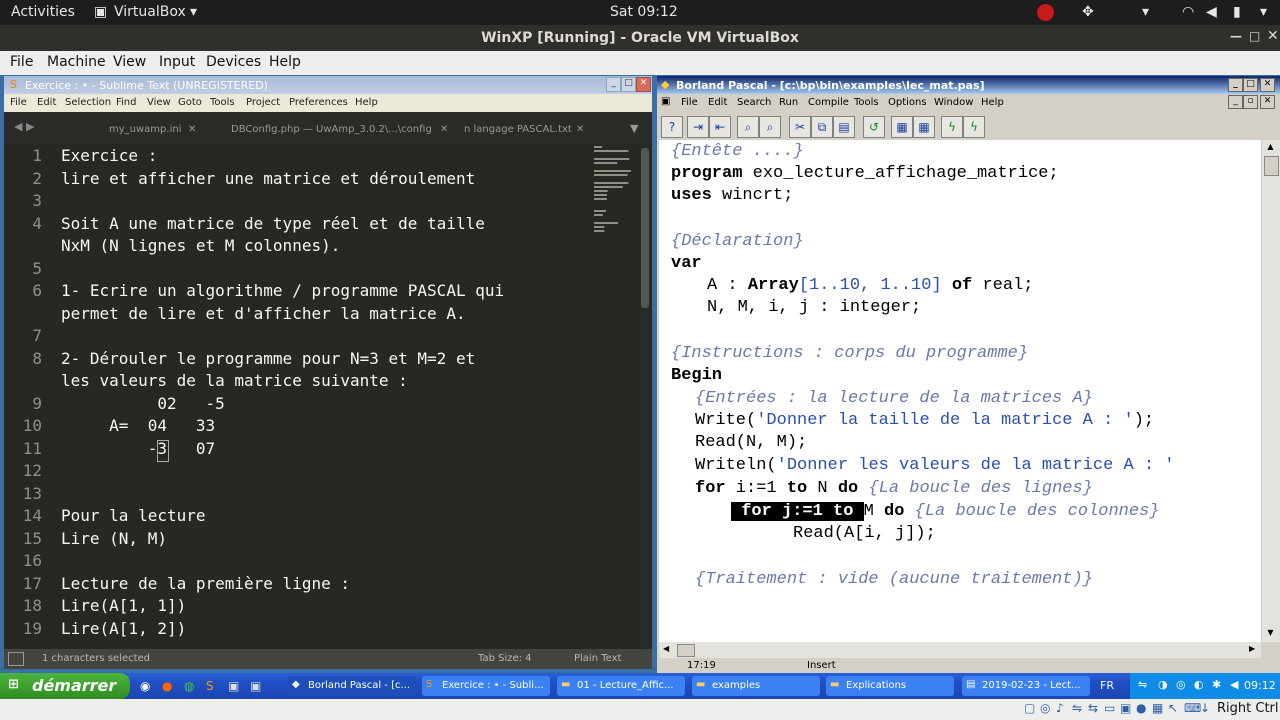 Image resolution: width=1280 pixels, height=720 pixels. I want to click on scroll-down-icon: ▼, so click(1270, 633).